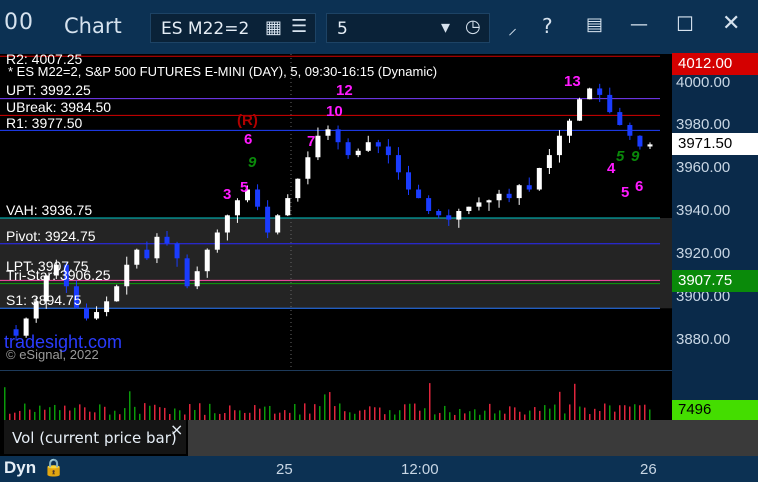 The image size is (758, 482). Describe the element at coordinates (227, 194) in the screenshot. I see `marker-3: 3` at that location.